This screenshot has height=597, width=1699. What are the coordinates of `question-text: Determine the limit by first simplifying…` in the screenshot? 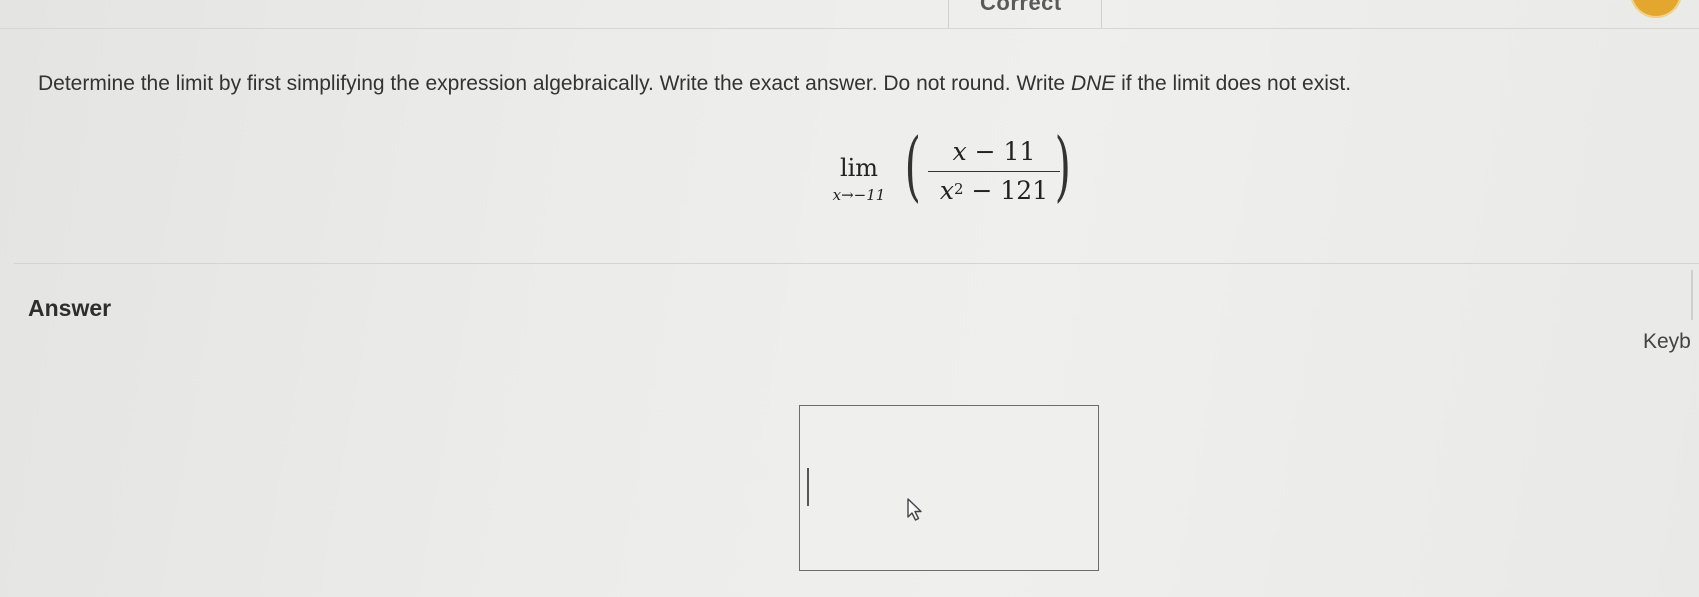 It's located at (694, 84).